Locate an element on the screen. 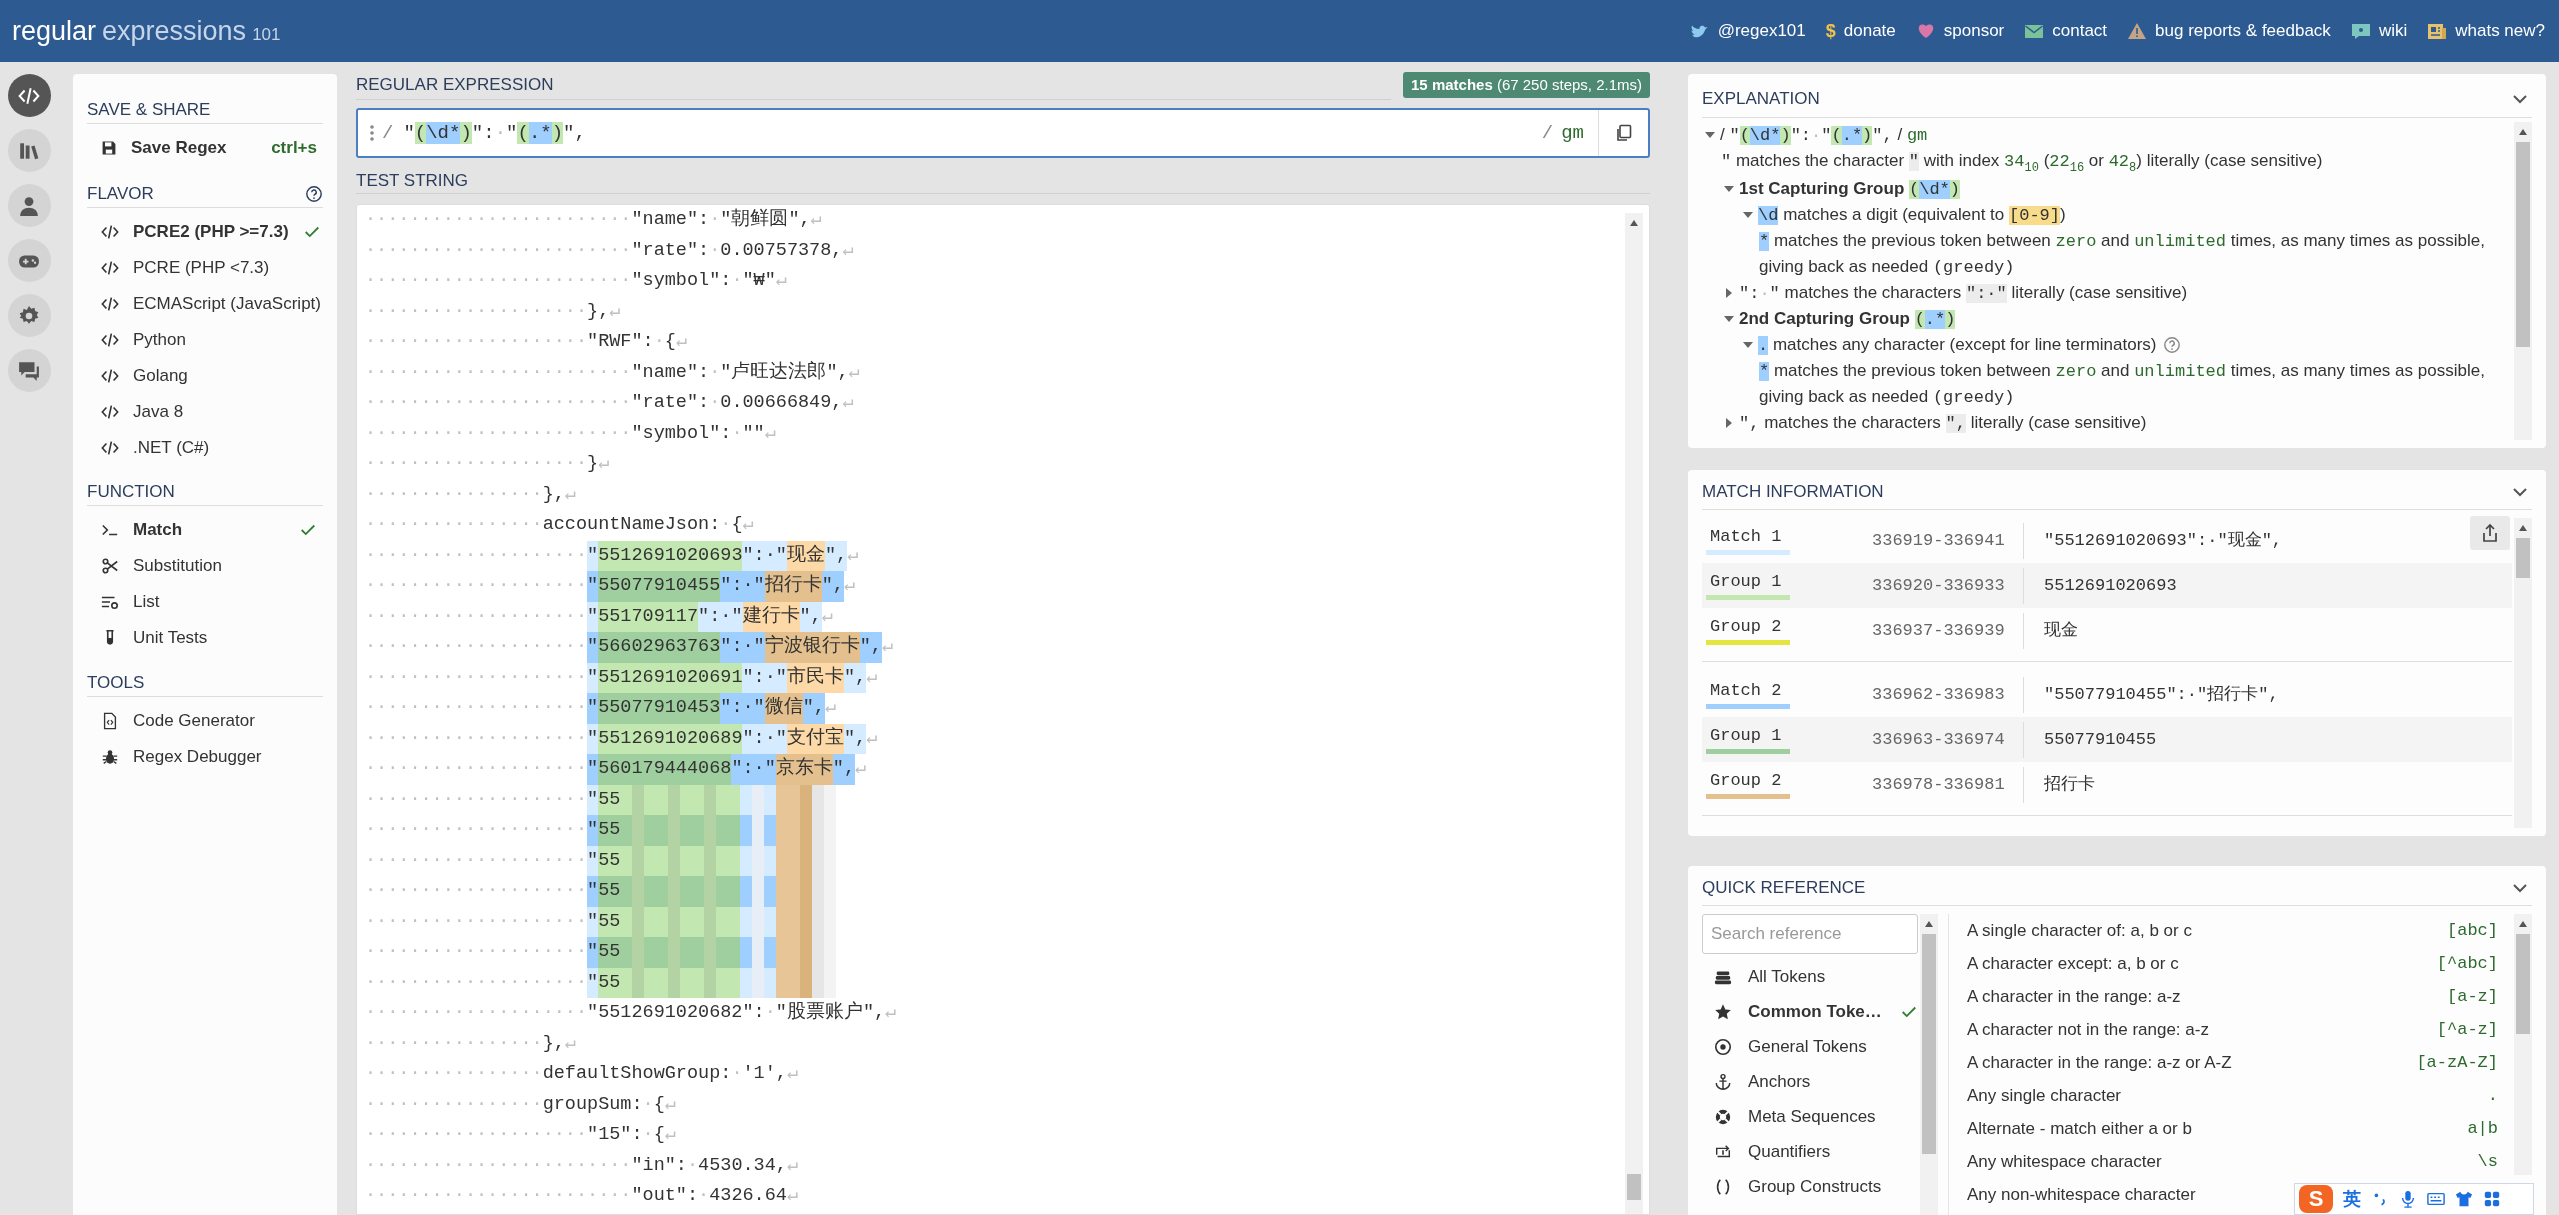 Image resolution: width=2559 pixels, height=1215 pixels. share-icon is located at coordinates (2490, 533).